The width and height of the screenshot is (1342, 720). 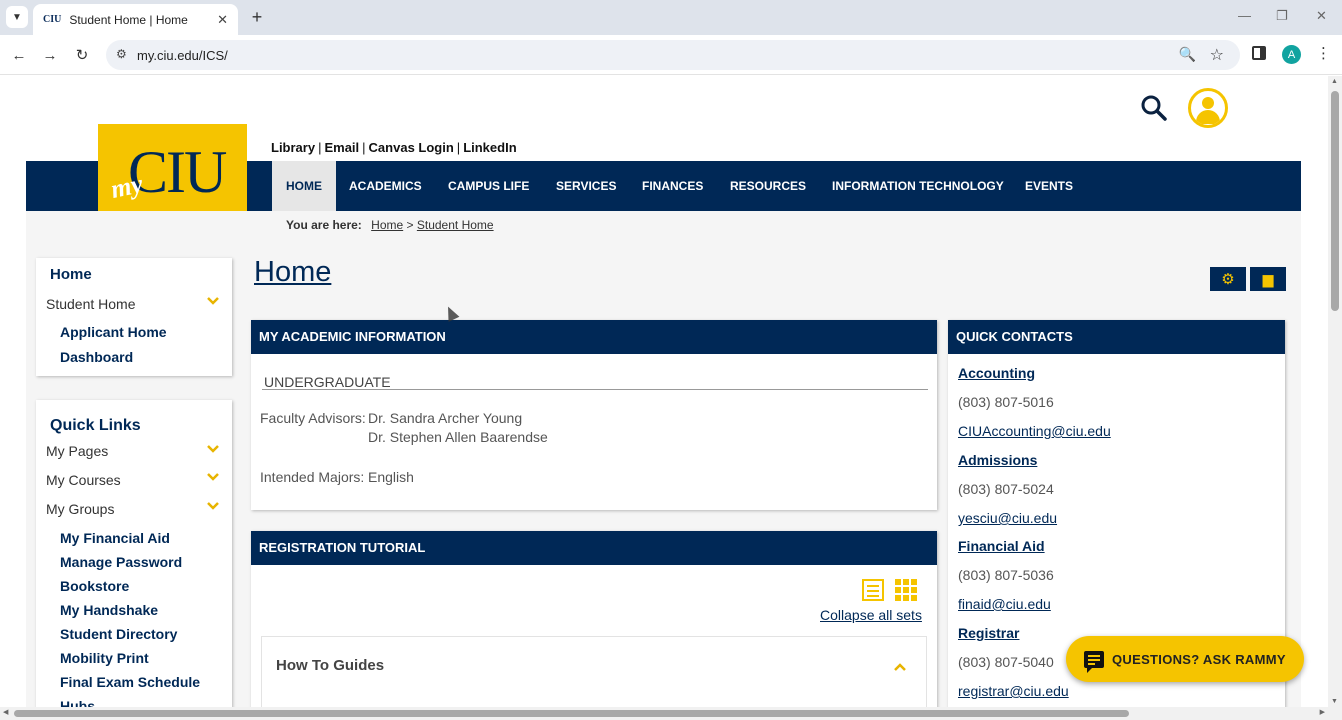 What do you see at coordinates (1244, 15) in the screenshot?
I see `minimize-icon: —` at bounding box center [1244, 15].